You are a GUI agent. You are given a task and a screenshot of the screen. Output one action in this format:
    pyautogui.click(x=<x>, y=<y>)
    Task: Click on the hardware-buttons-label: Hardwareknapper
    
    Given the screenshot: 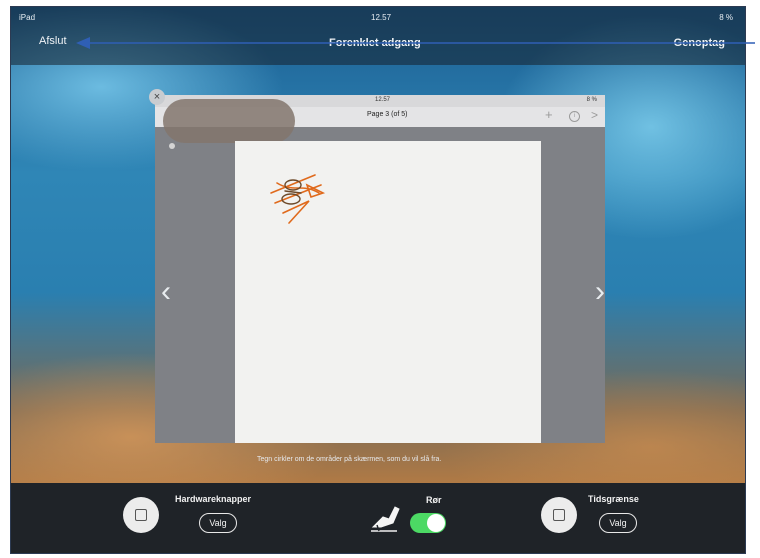 What is the action you would take?
    pyautogui.click(x=213, y=499)
    